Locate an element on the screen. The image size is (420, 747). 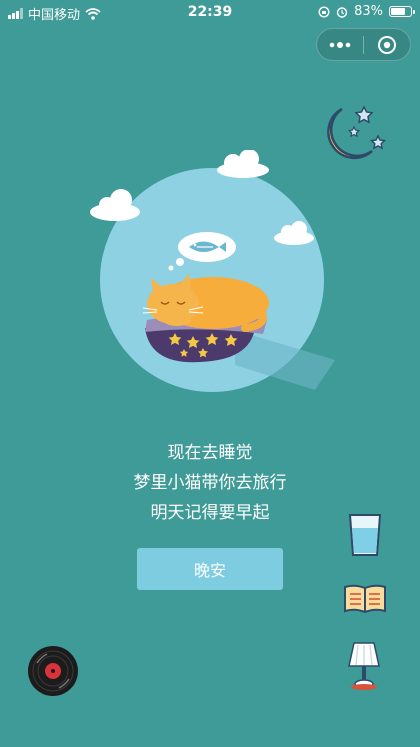
alarm-icon is located at coordinates (342, 12).